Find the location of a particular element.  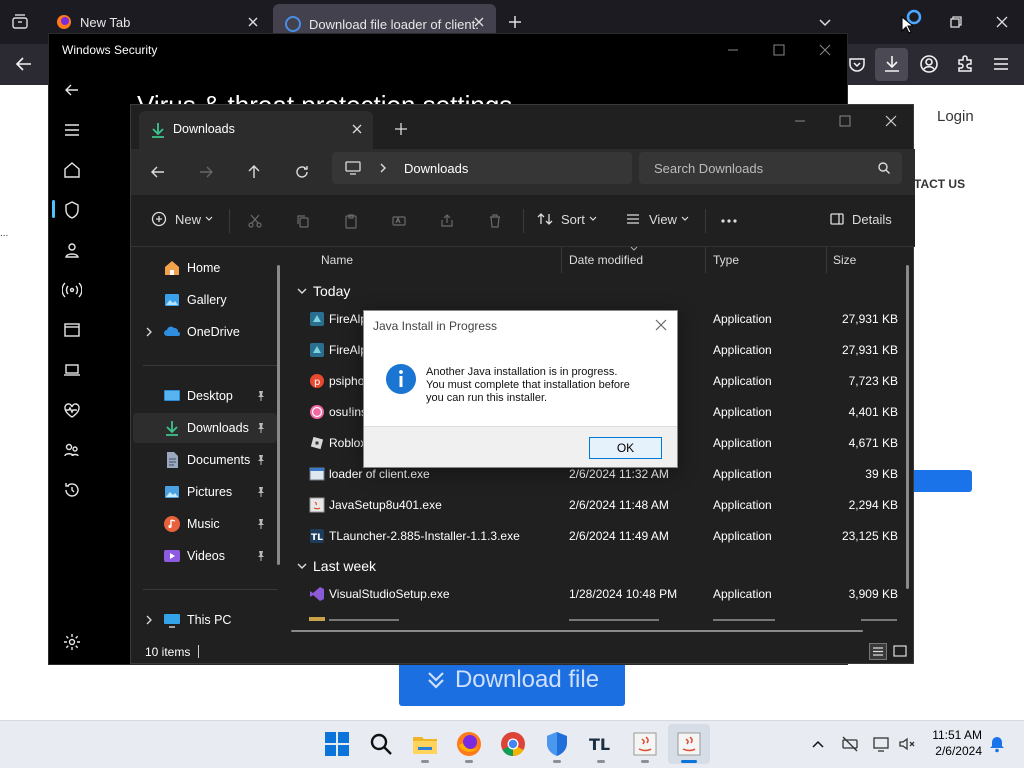

nav-desktop: Desktop is located at coordinates (205, 396).